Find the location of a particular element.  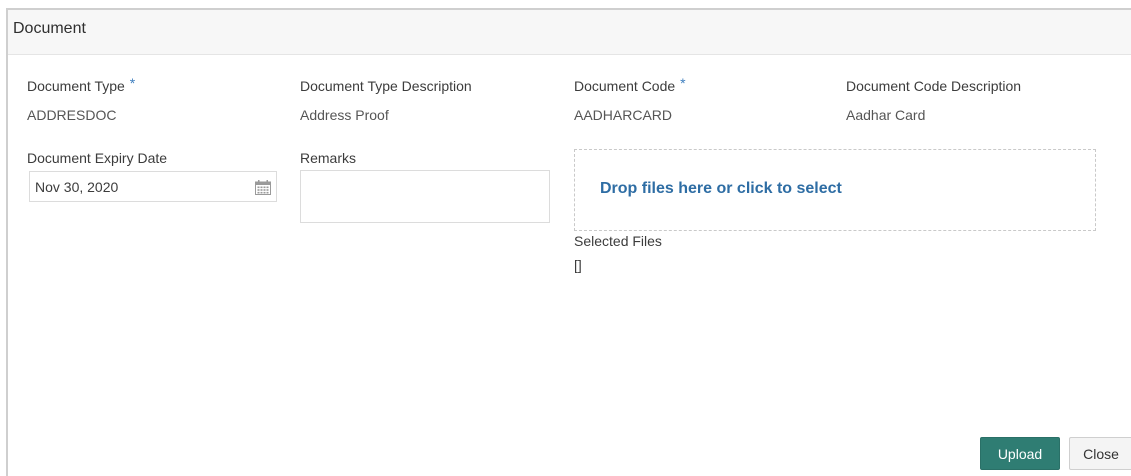

document-type-description-value: Address Proof is located at coordinates (344, 115).